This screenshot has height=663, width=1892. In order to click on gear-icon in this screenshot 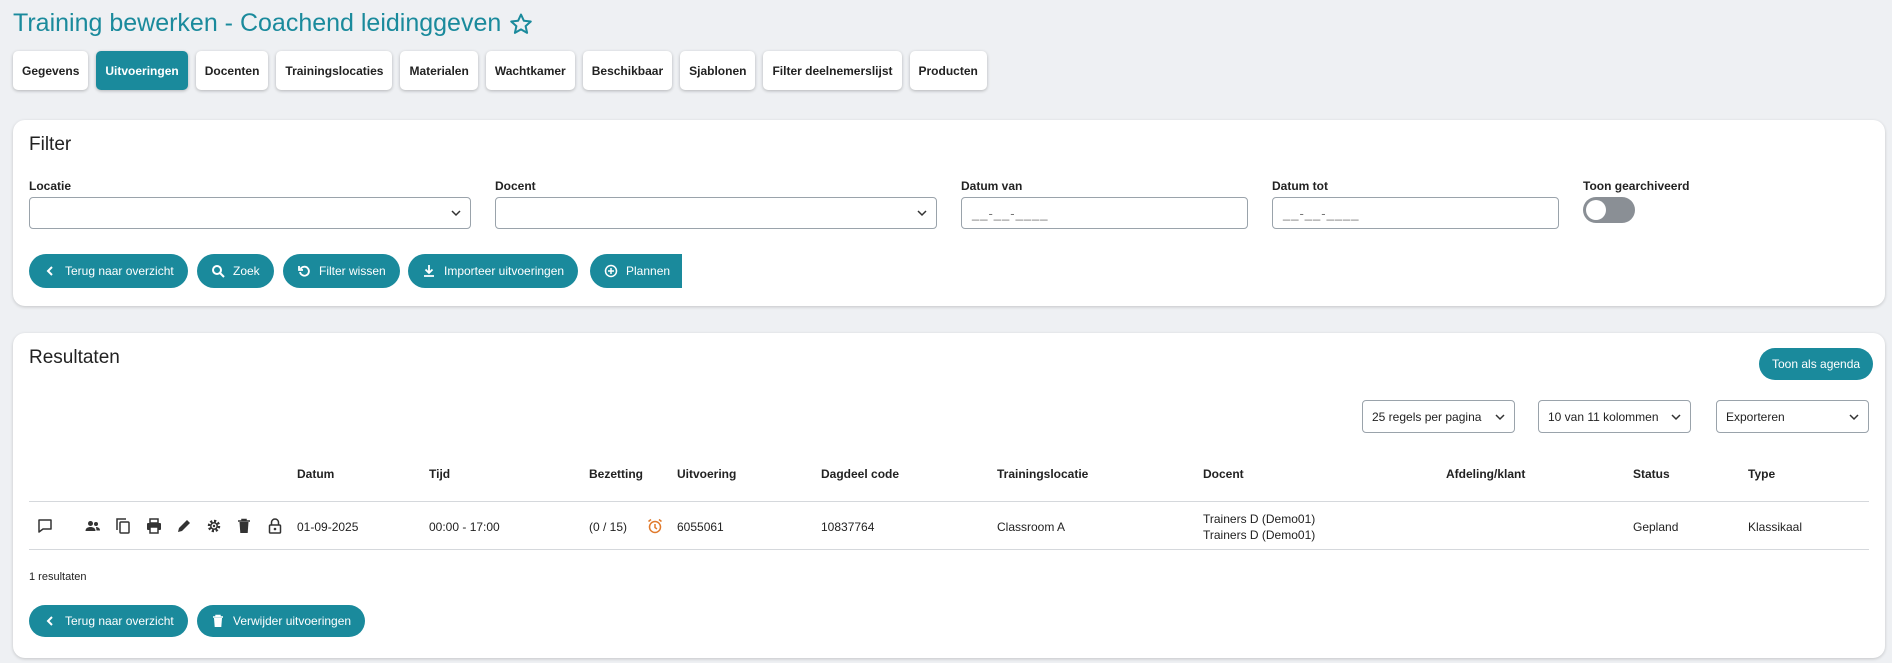, I will do `click(214, 526)`.